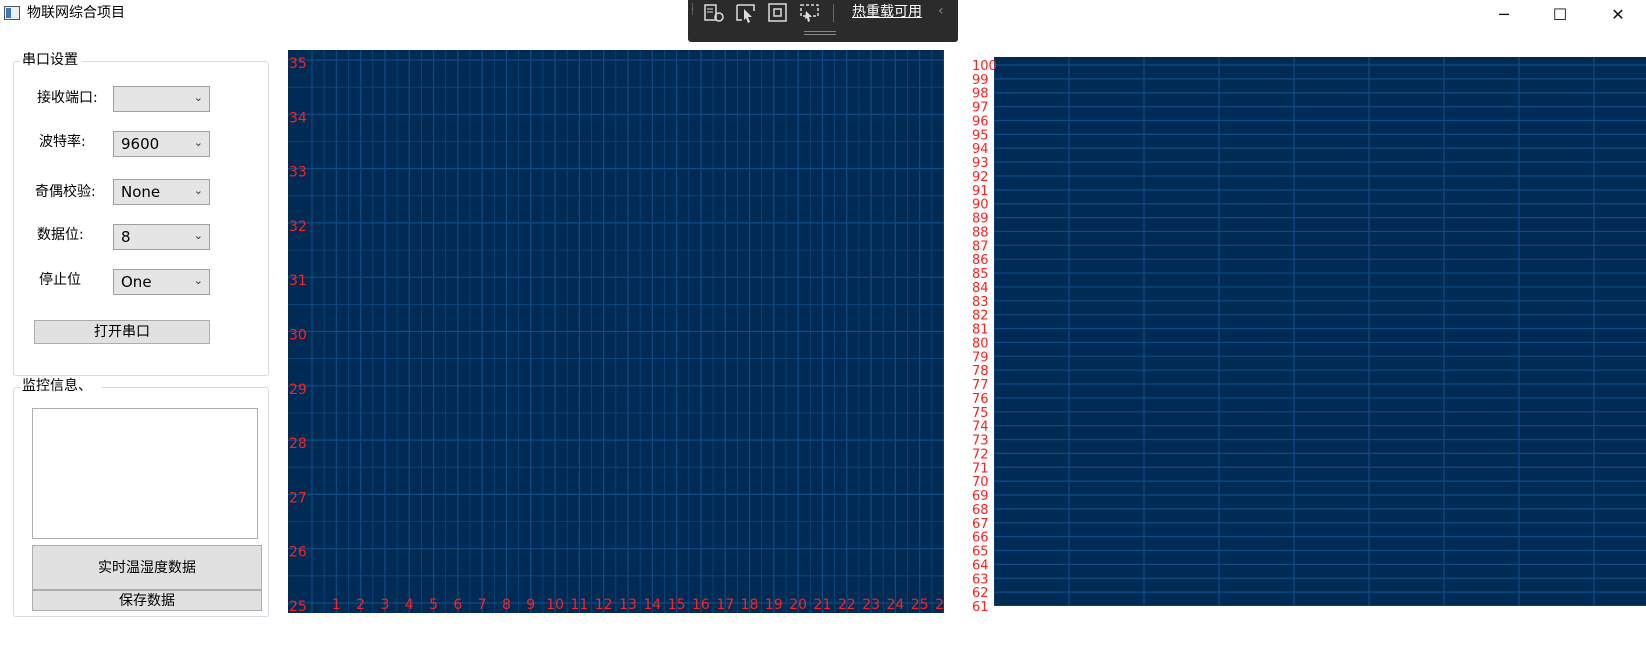  What do you see at coordinates (122, 332) in the screenshot?
I see `open-port-button: 打开串口` at bounding box center [122, 332].